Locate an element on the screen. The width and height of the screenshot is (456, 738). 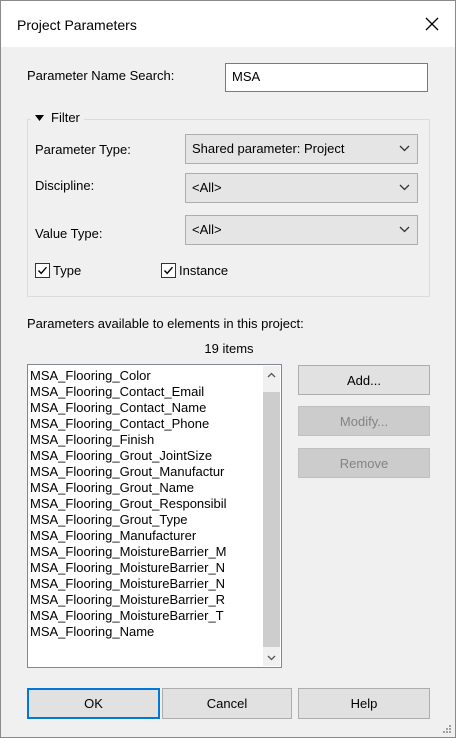
type-checkbox-row: Type is located at coordinates (58, 270).